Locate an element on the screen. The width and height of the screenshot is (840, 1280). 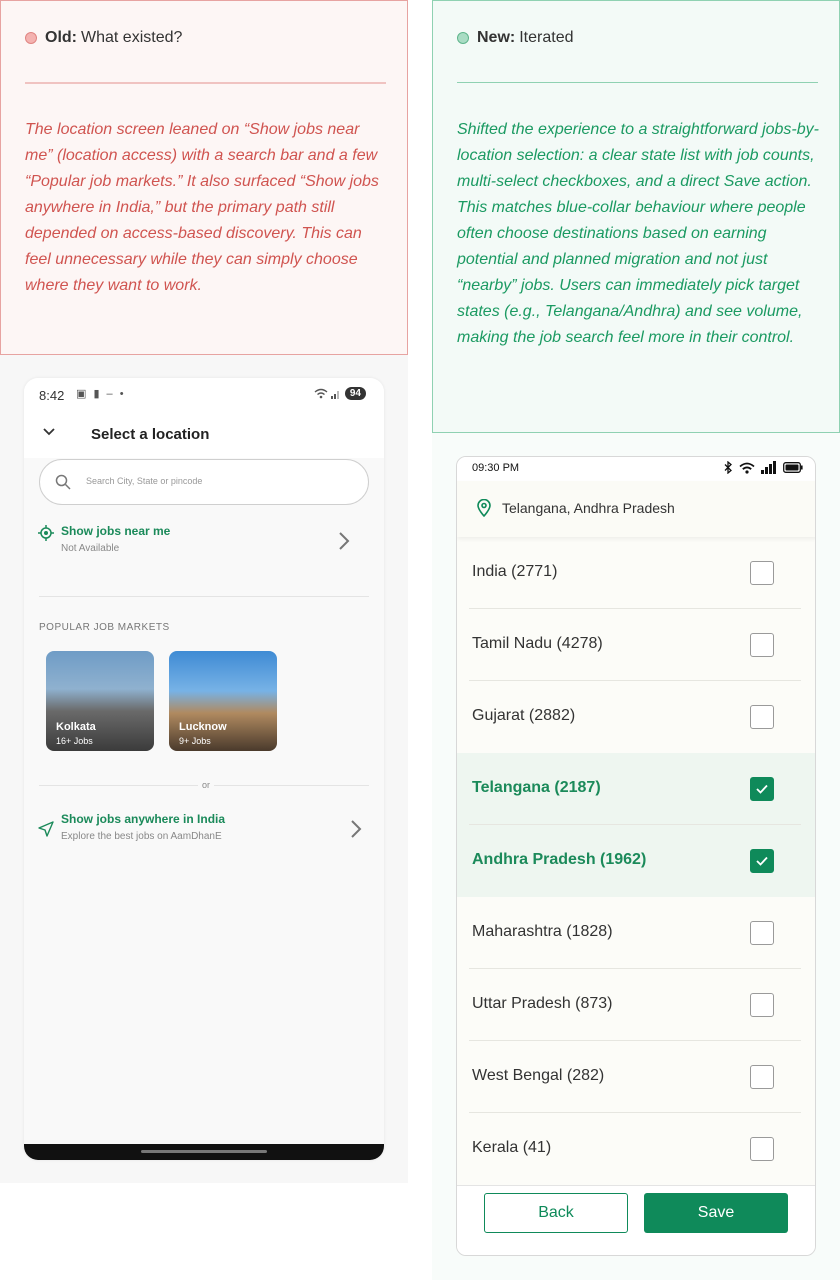
state-label: Gujarat (2882) is located at coordinates (524, 715).